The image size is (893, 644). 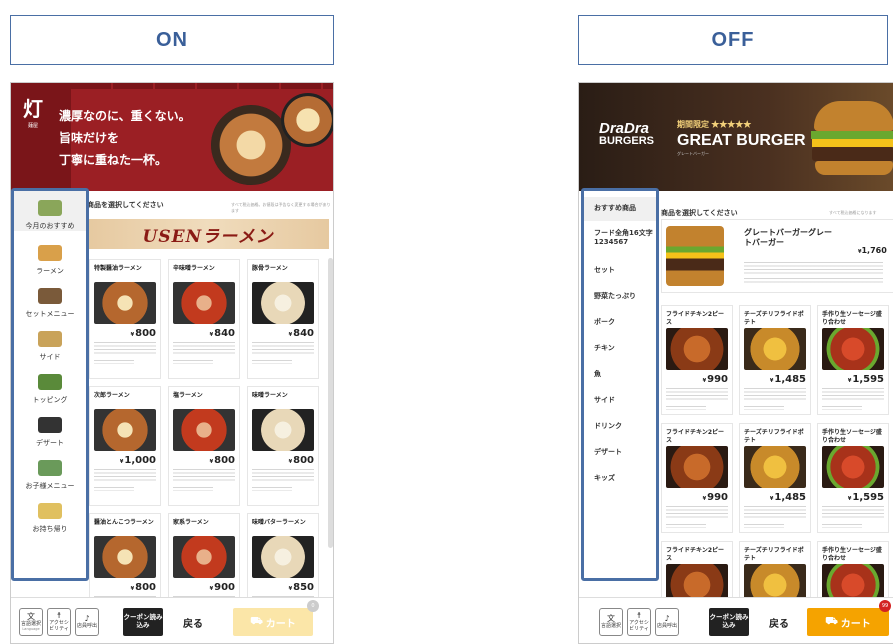 What do you see at coordinates (608, 426) in the screenshot?
I see `nav-label-right: ドリンク` at bounding box center [608, 426].